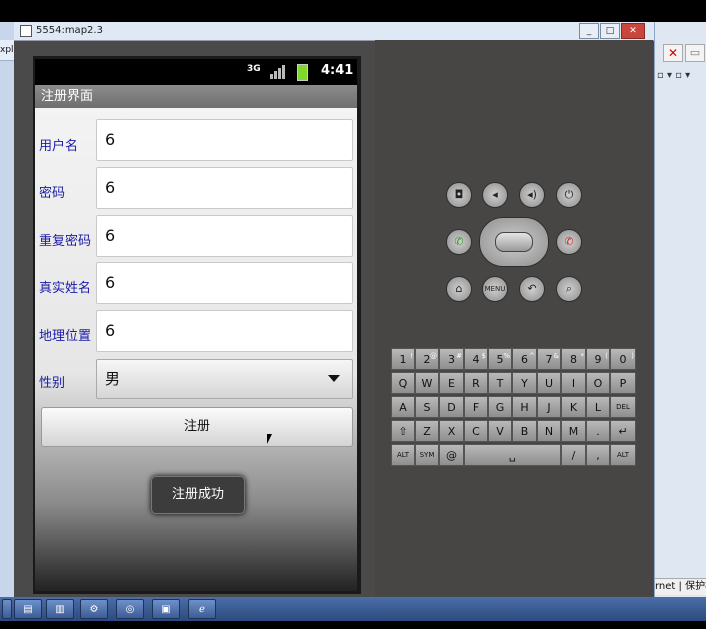 Image resolution: width=706 pixels, height=629 pixels. Describe the element at coordinates (334, 31) in the screenshot. I see `emulator-title-bar: 5554:map2.3 _ □ ✕` at that location.